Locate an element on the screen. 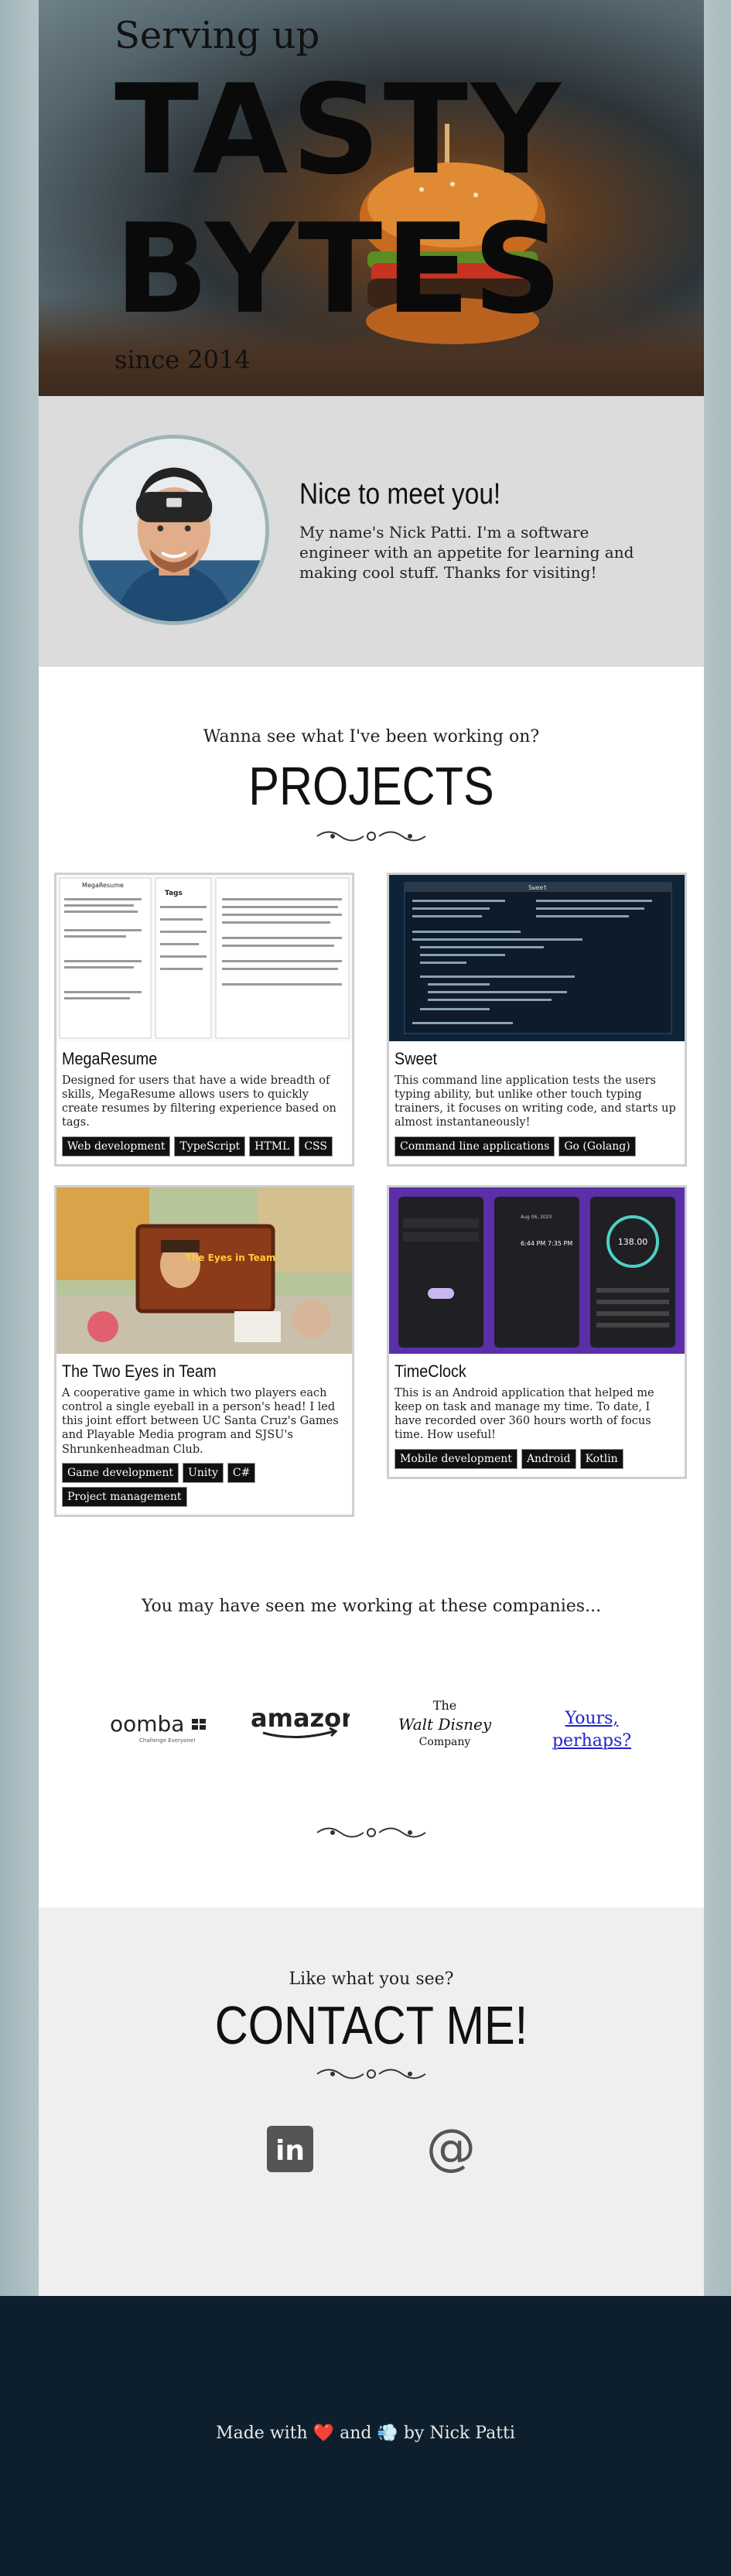  sweet-screenshot: Sweet is located at coordinates (537, 958).